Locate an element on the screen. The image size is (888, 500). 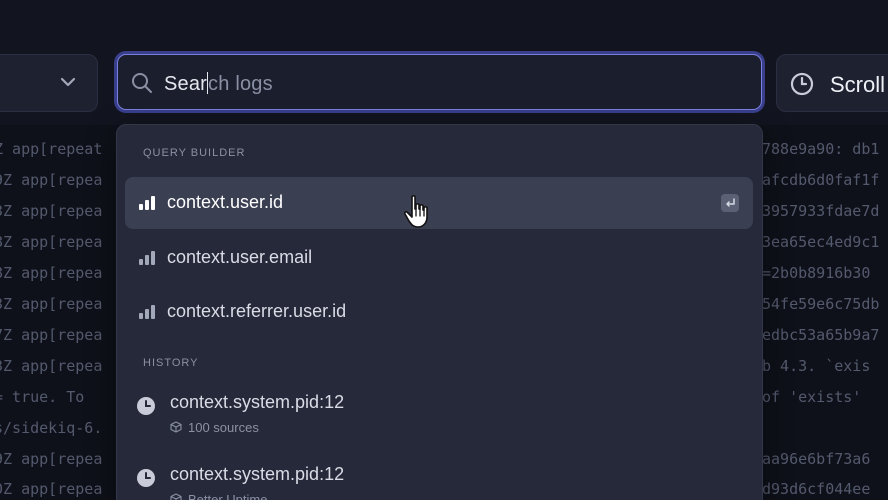
log-text: Z app[repeat is located at coordinates (51, 149).